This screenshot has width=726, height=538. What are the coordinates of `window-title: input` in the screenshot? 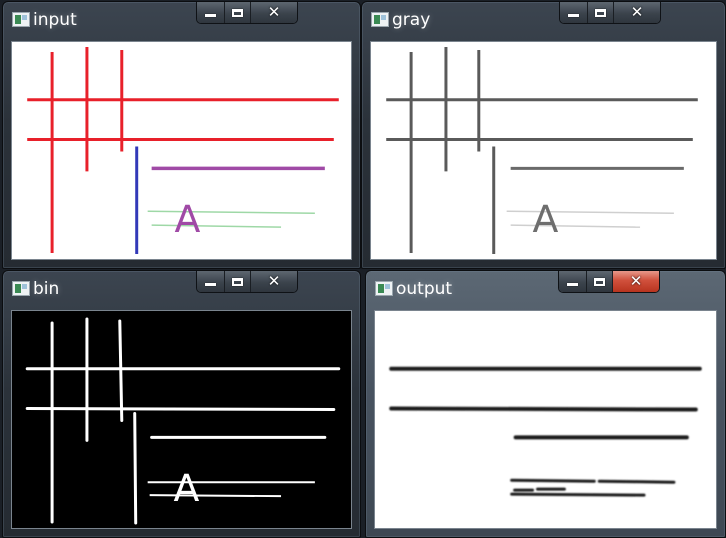 It's located at (55, 20).